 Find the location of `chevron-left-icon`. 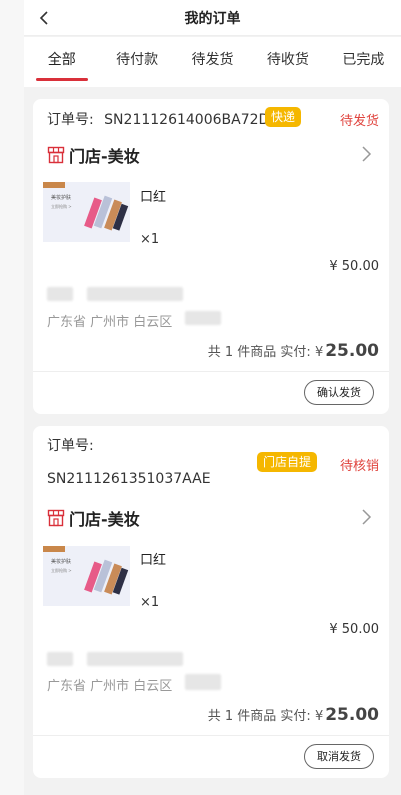

chevron-left-icon is located at coordinates (43, 18).